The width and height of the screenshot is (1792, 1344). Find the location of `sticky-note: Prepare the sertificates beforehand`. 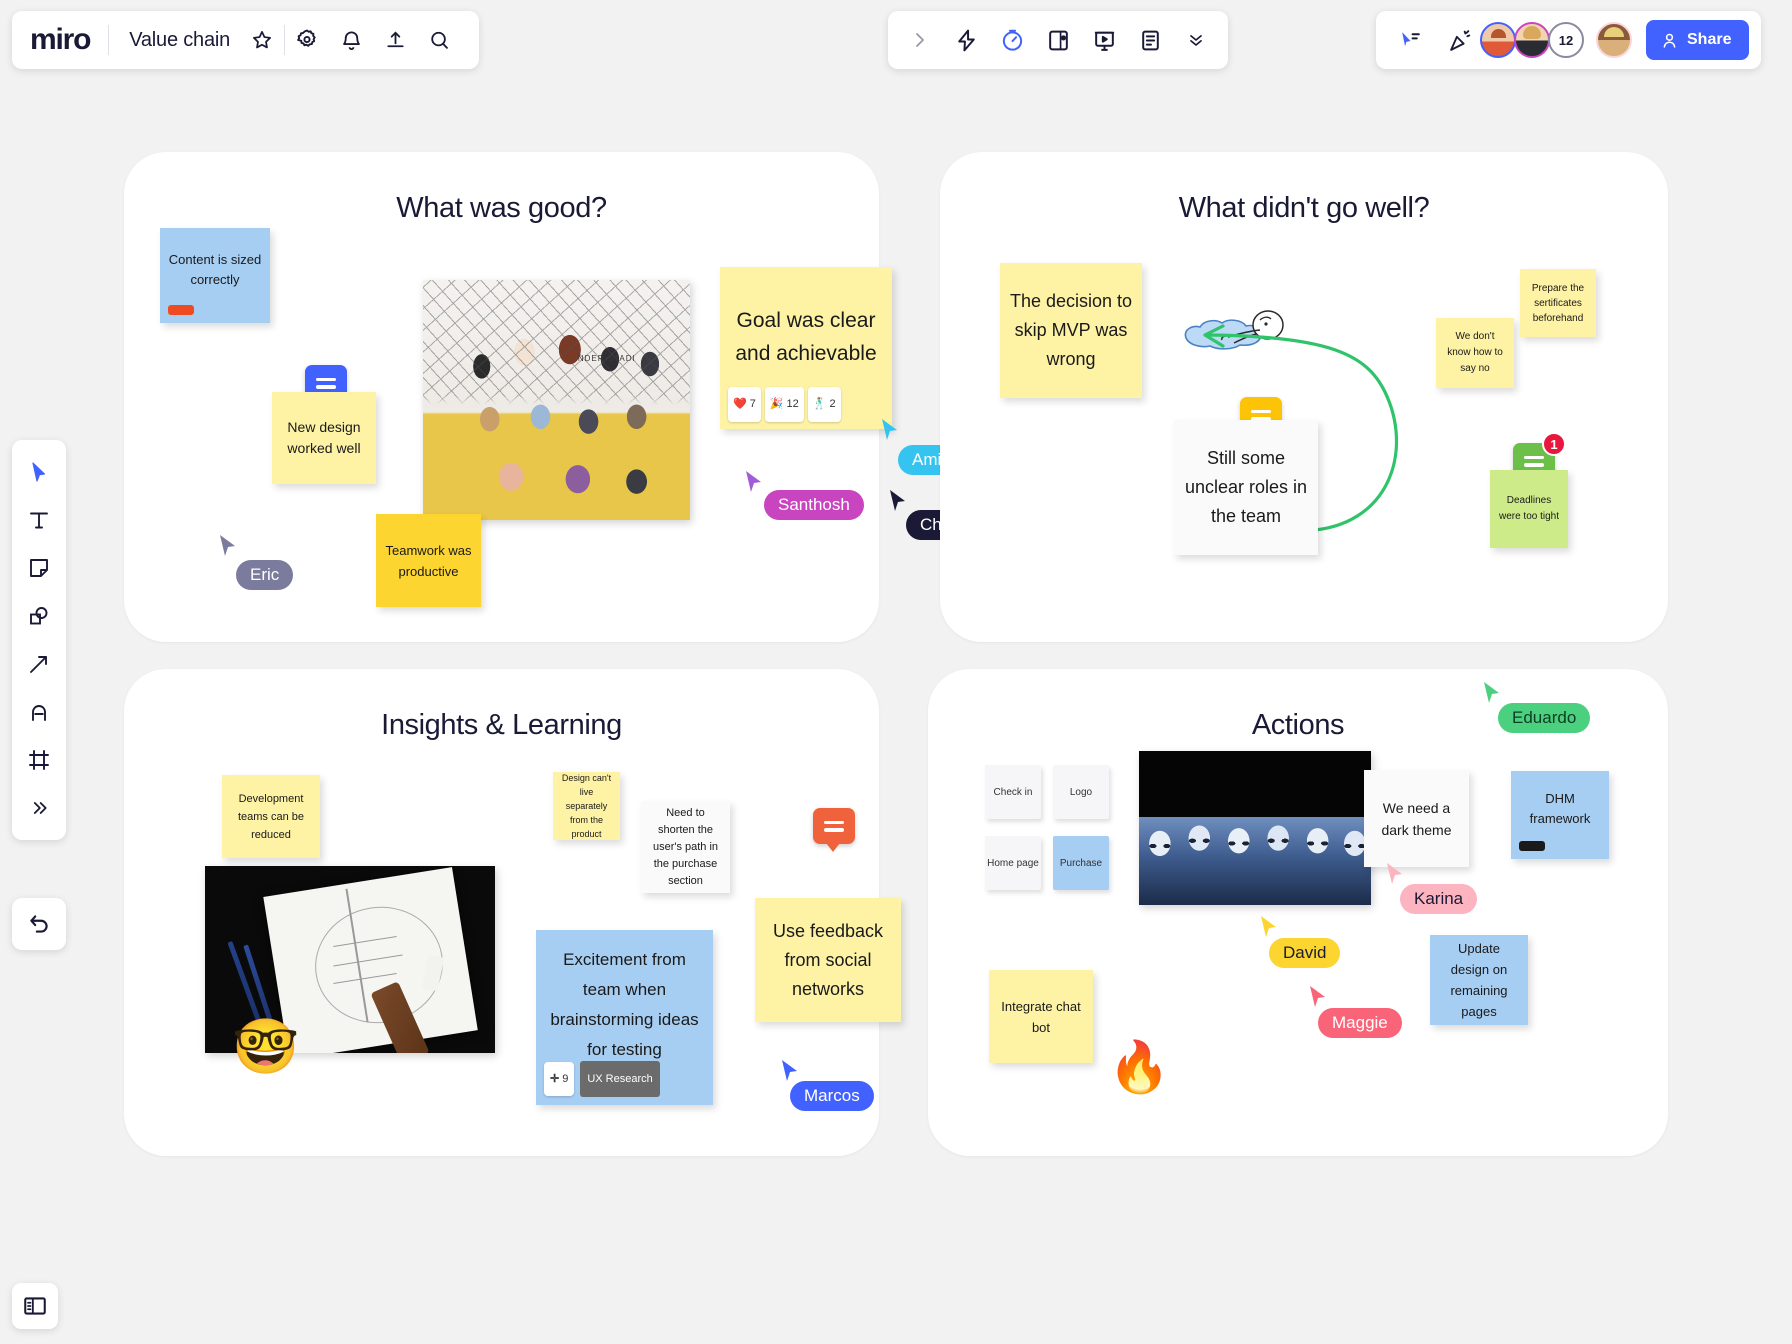

sticky-note: Prepare the sertificates beforehand is located at coordinates (1558, 303).